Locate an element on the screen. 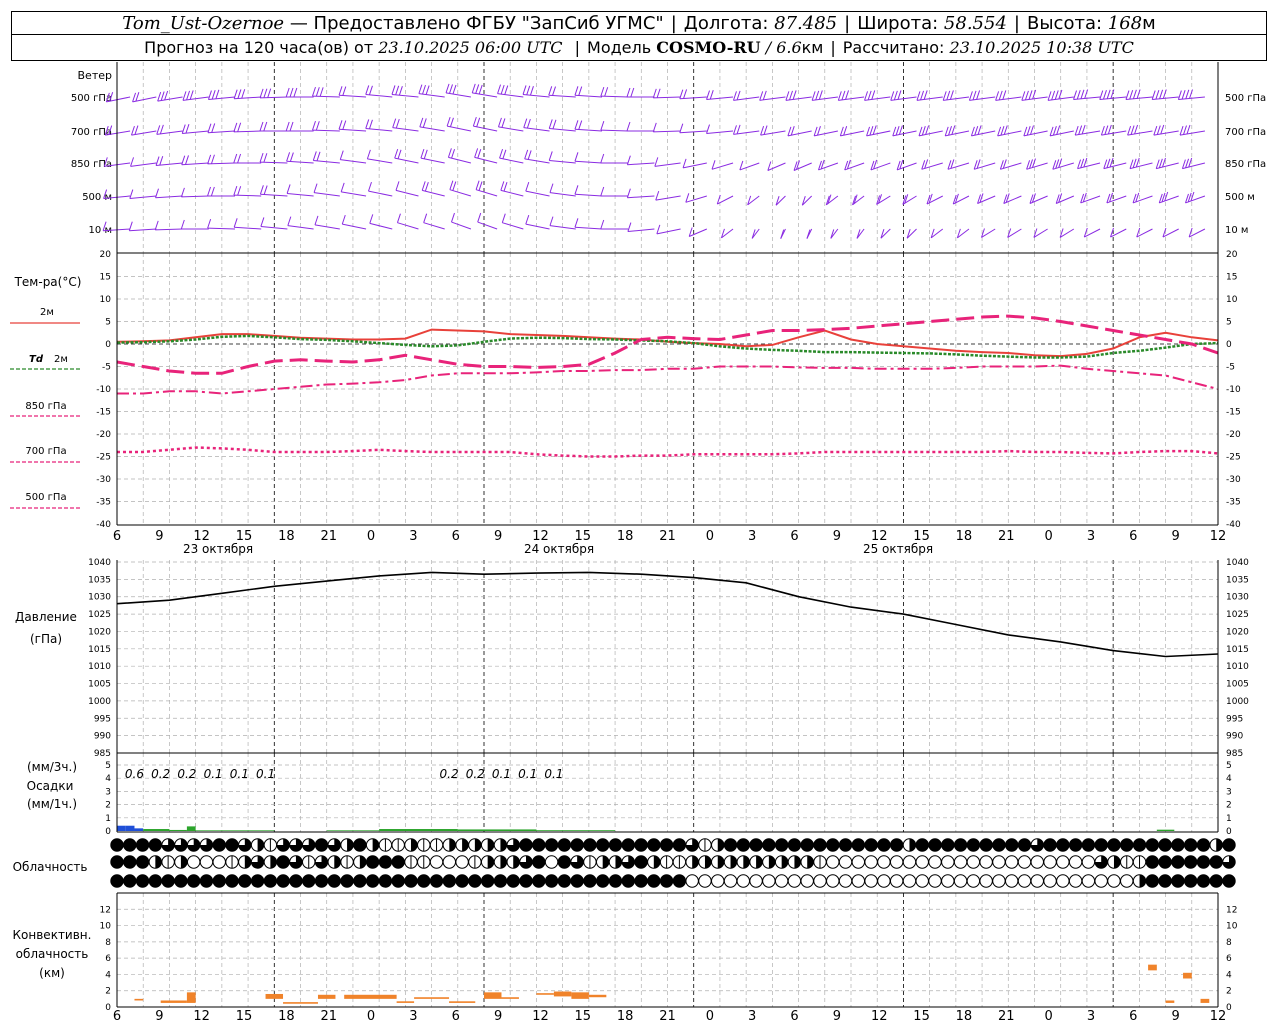 This screenshot has width=1280, height=1024. precip-bar is located at coordinates (497, 830).